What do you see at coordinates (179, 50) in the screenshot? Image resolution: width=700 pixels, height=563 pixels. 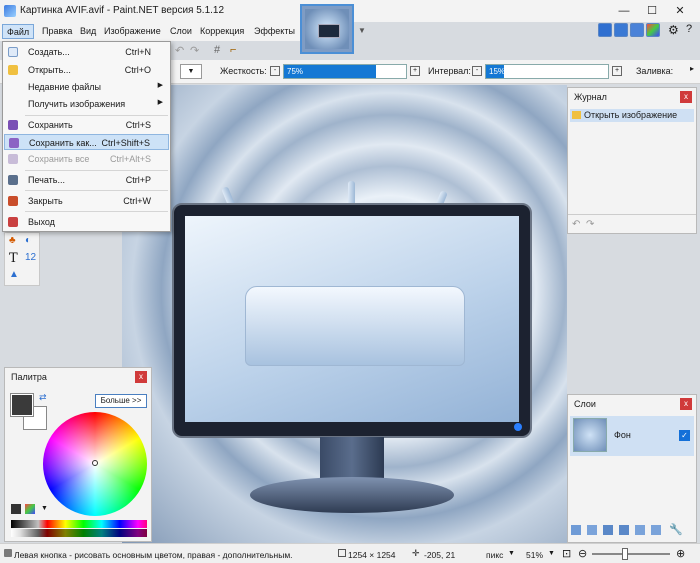 I see `undo-icon: ↶` at bounding box center [179, 50].